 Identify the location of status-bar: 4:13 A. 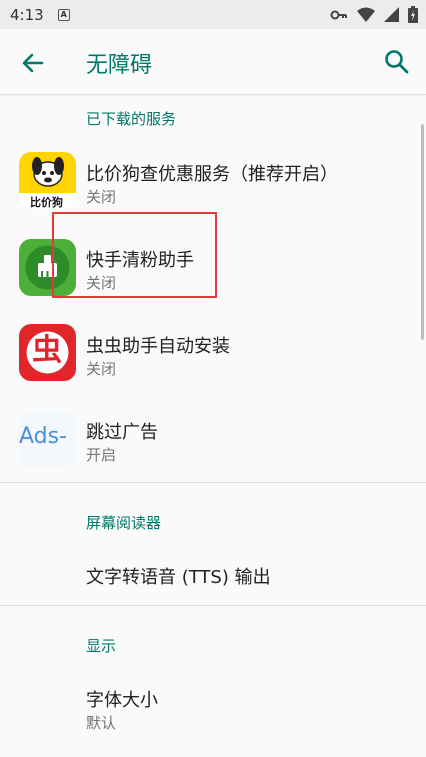
(213, 14).